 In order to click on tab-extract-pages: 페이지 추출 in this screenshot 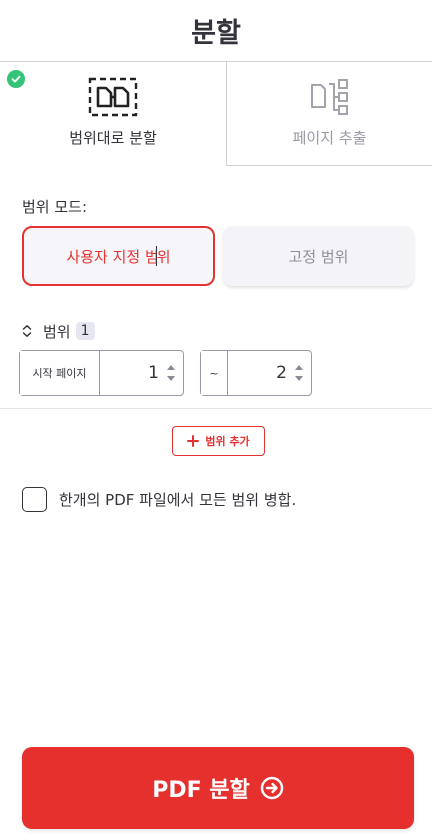, I will do `click(329, 114)`.